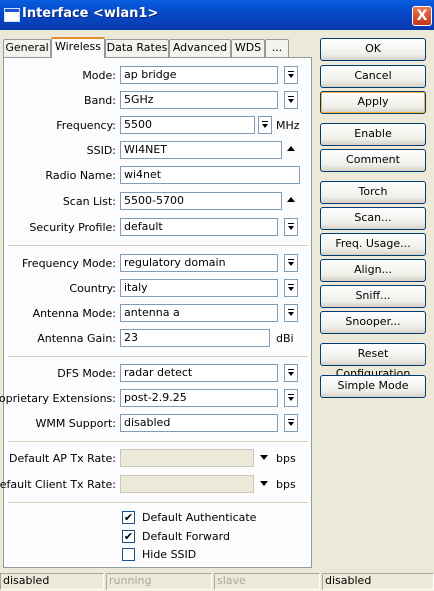 The width and height of the screenshot is (434, 591). Describe the element at coordinates (291, 398) in the screenshot. I see `proprietary-extensions-dropdown-icon` at that location.